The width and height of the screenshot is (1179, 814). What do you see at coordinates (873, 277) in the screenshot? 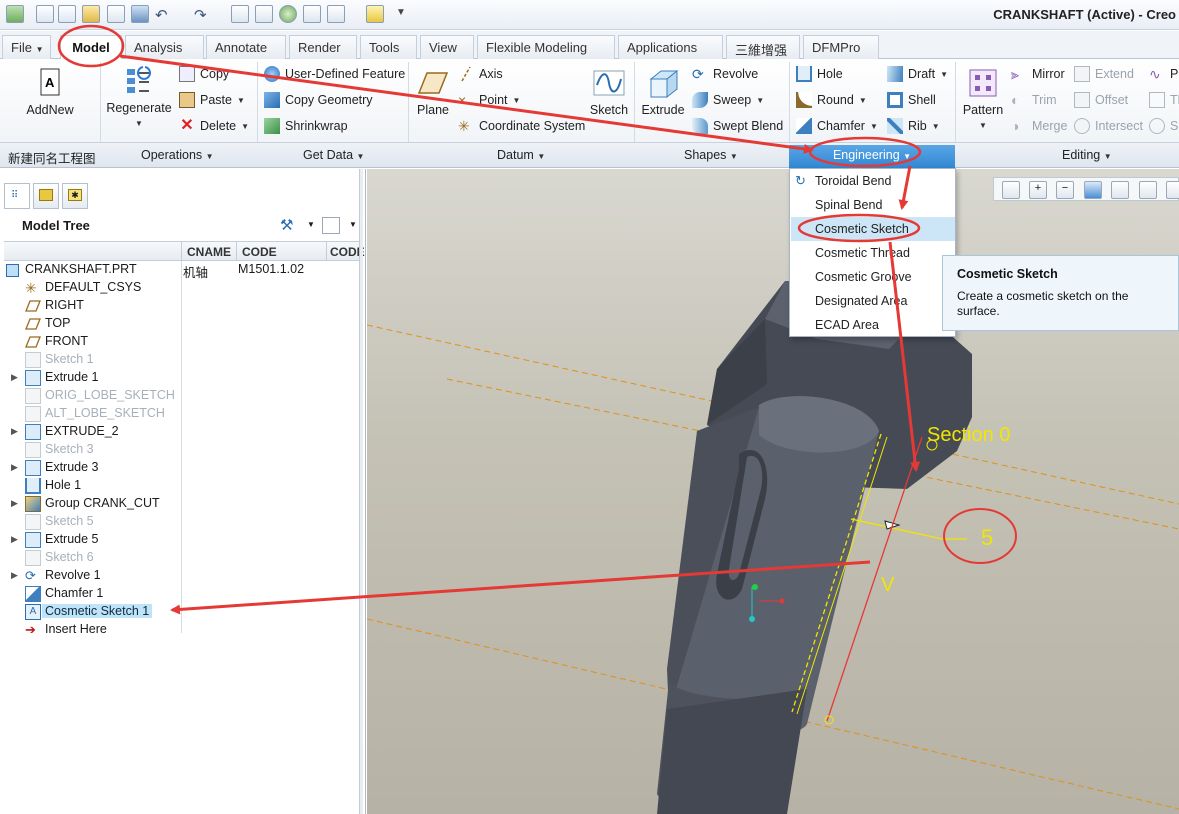
I see `menu-item-cosmetic-groove: Cosmetic Groove` at bounding box center [873, 277].